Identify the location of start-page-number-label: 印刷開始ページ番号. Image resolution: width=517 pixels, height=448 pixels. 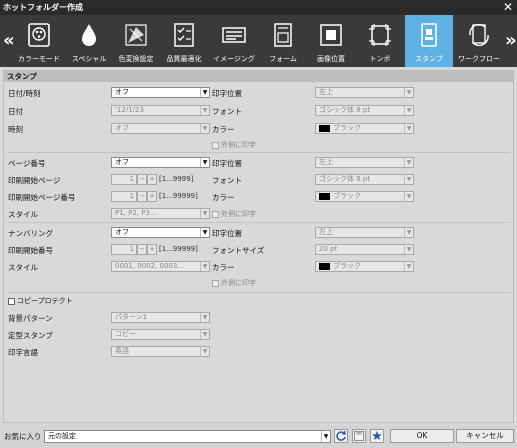
(42, 197).